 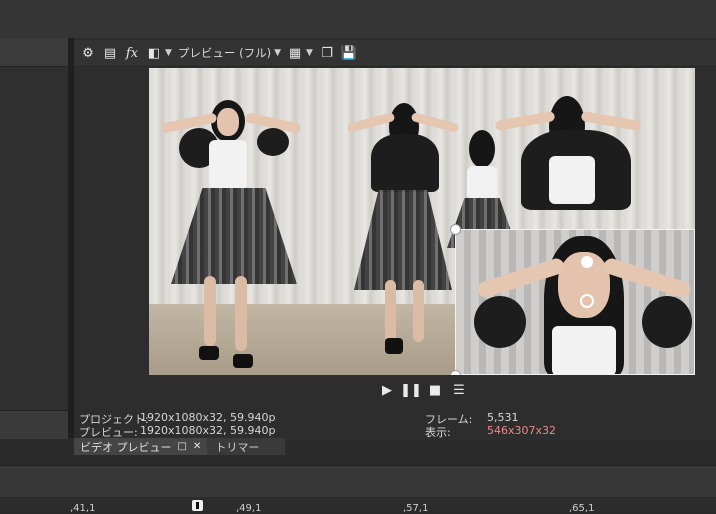 I want to click on menu-icon: ☰, so click(x=459, y=390).